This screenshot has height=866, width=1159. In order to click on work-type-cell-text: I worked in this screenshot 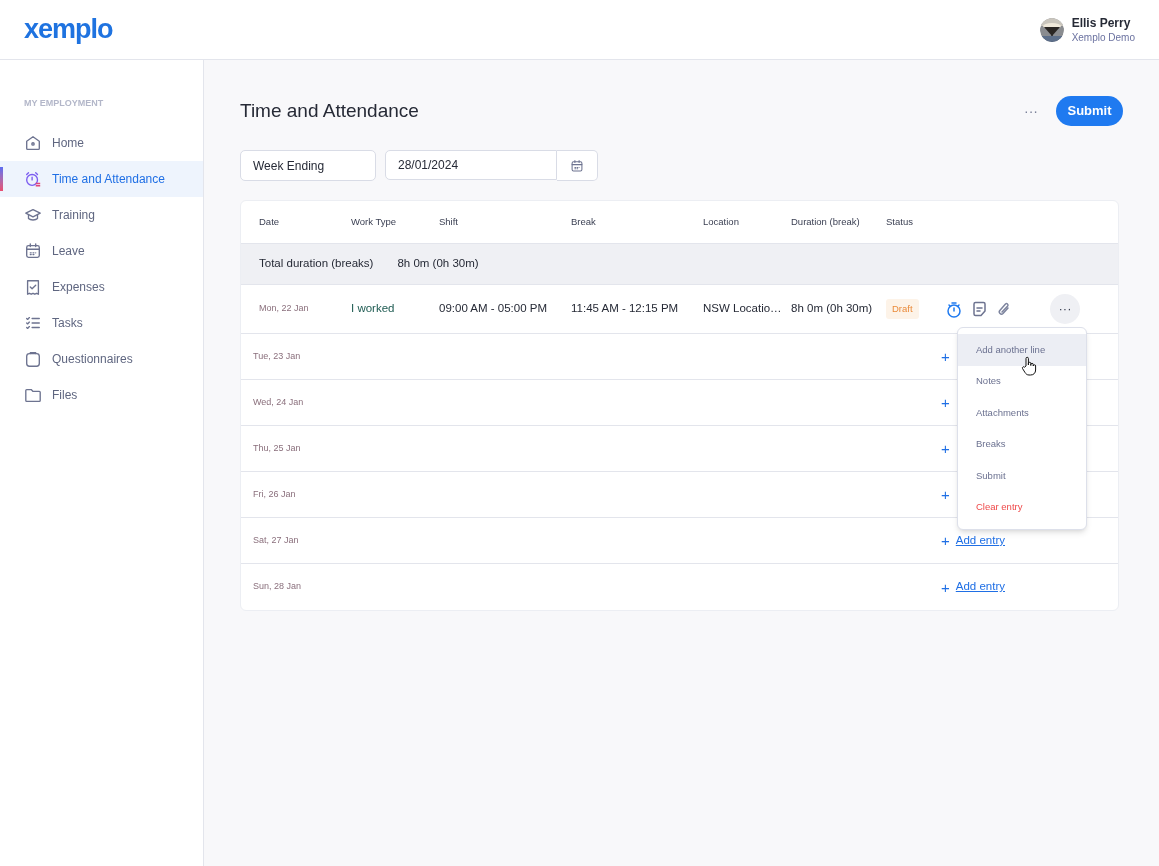, I will do `click(373, 309)`.